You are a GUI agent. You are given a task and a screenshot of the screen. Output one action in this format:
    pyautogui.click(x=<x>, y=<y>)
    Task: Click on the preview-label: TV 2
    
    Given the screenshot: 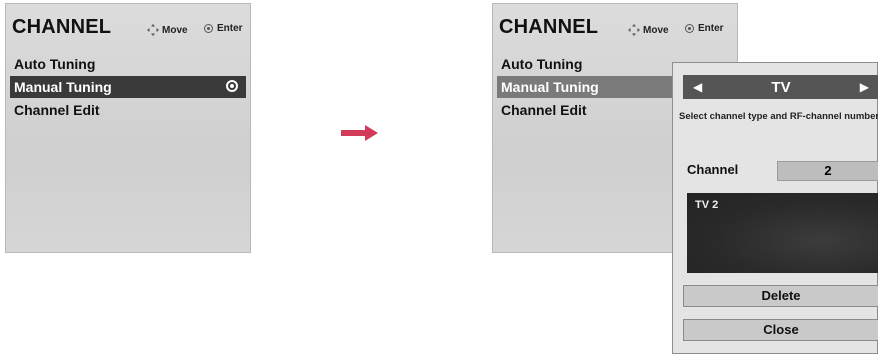 What is the action you would take?
    pyautogui.click(x=707, y=205)
    